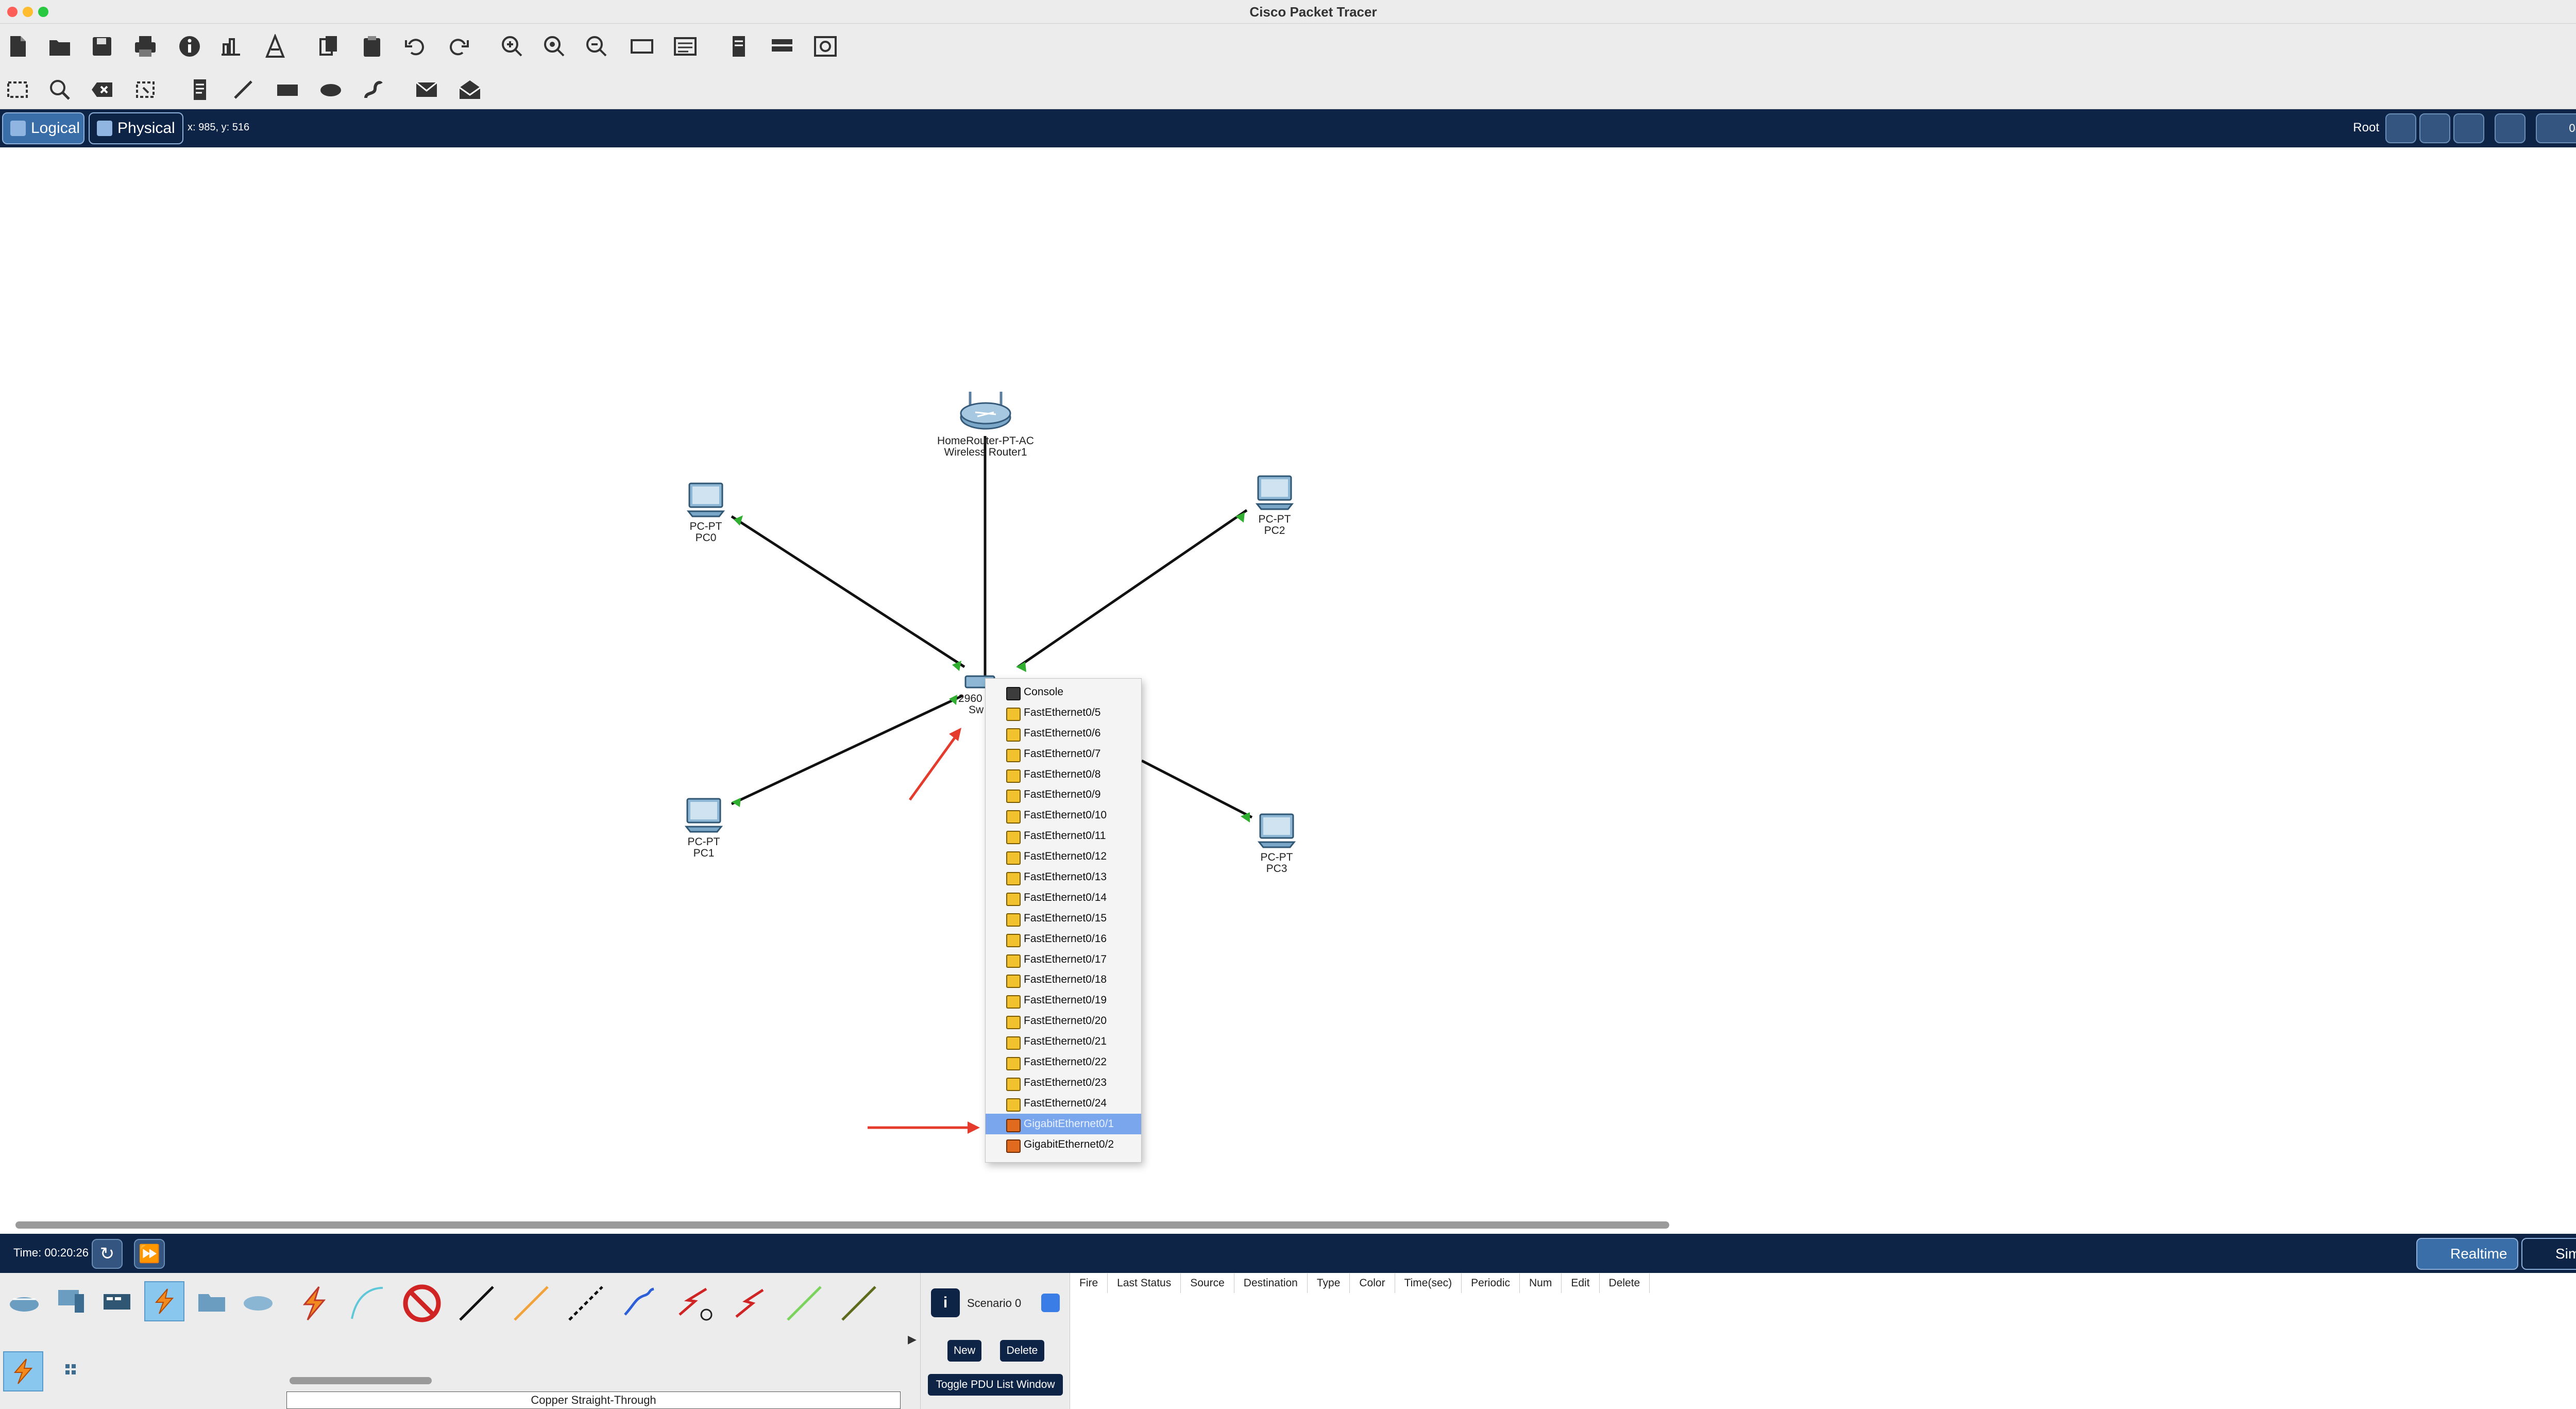 The width and height of the screenshot is (2576, 1409). I want to click on add-complex-pdu-icon, so click(469, 89).